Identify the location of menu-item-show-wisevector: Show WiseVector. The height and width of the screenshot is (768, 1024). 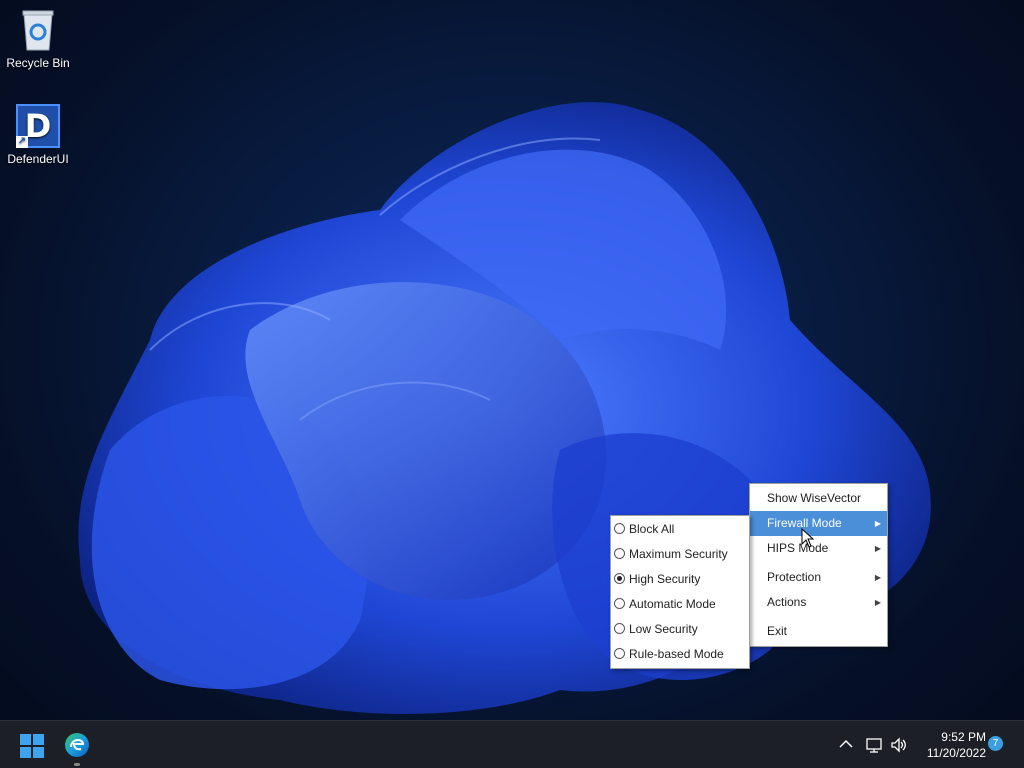
(818, 498).